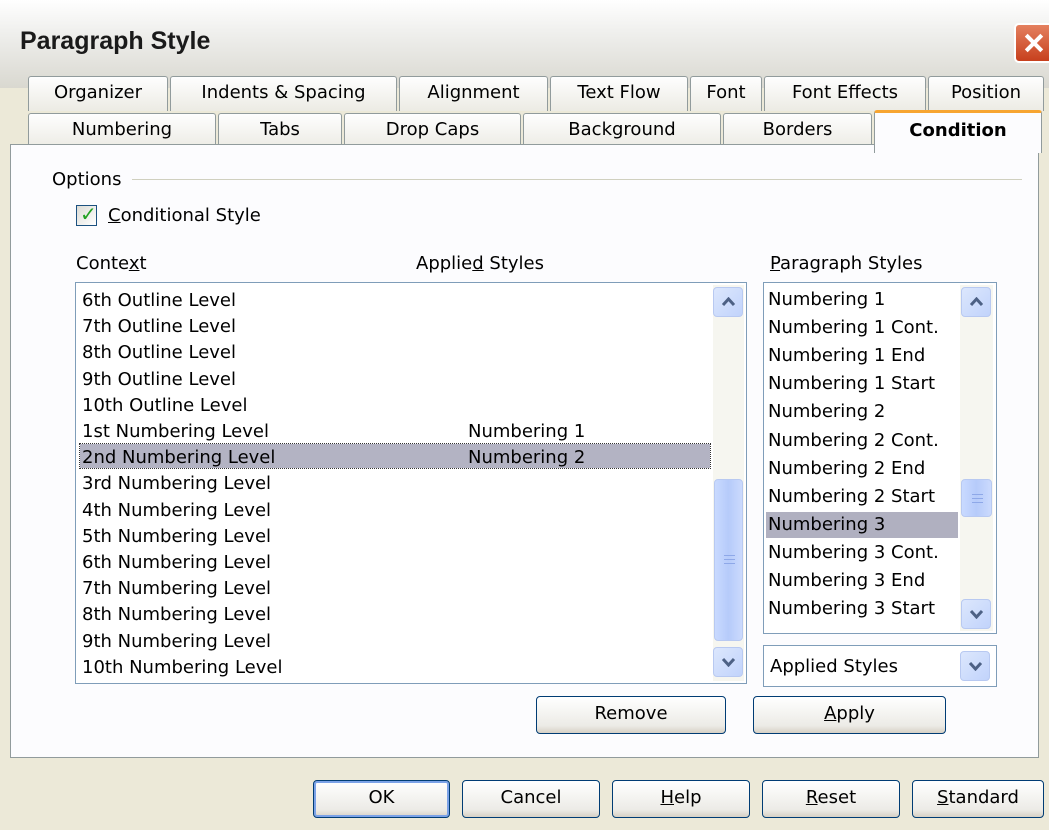 The width and height of the screenshot is (1049, 830). What do you see at coordinates (122, 130) in the screenshot?
I see `tab-numbering: Numbering` at bounding box center [122, 130].